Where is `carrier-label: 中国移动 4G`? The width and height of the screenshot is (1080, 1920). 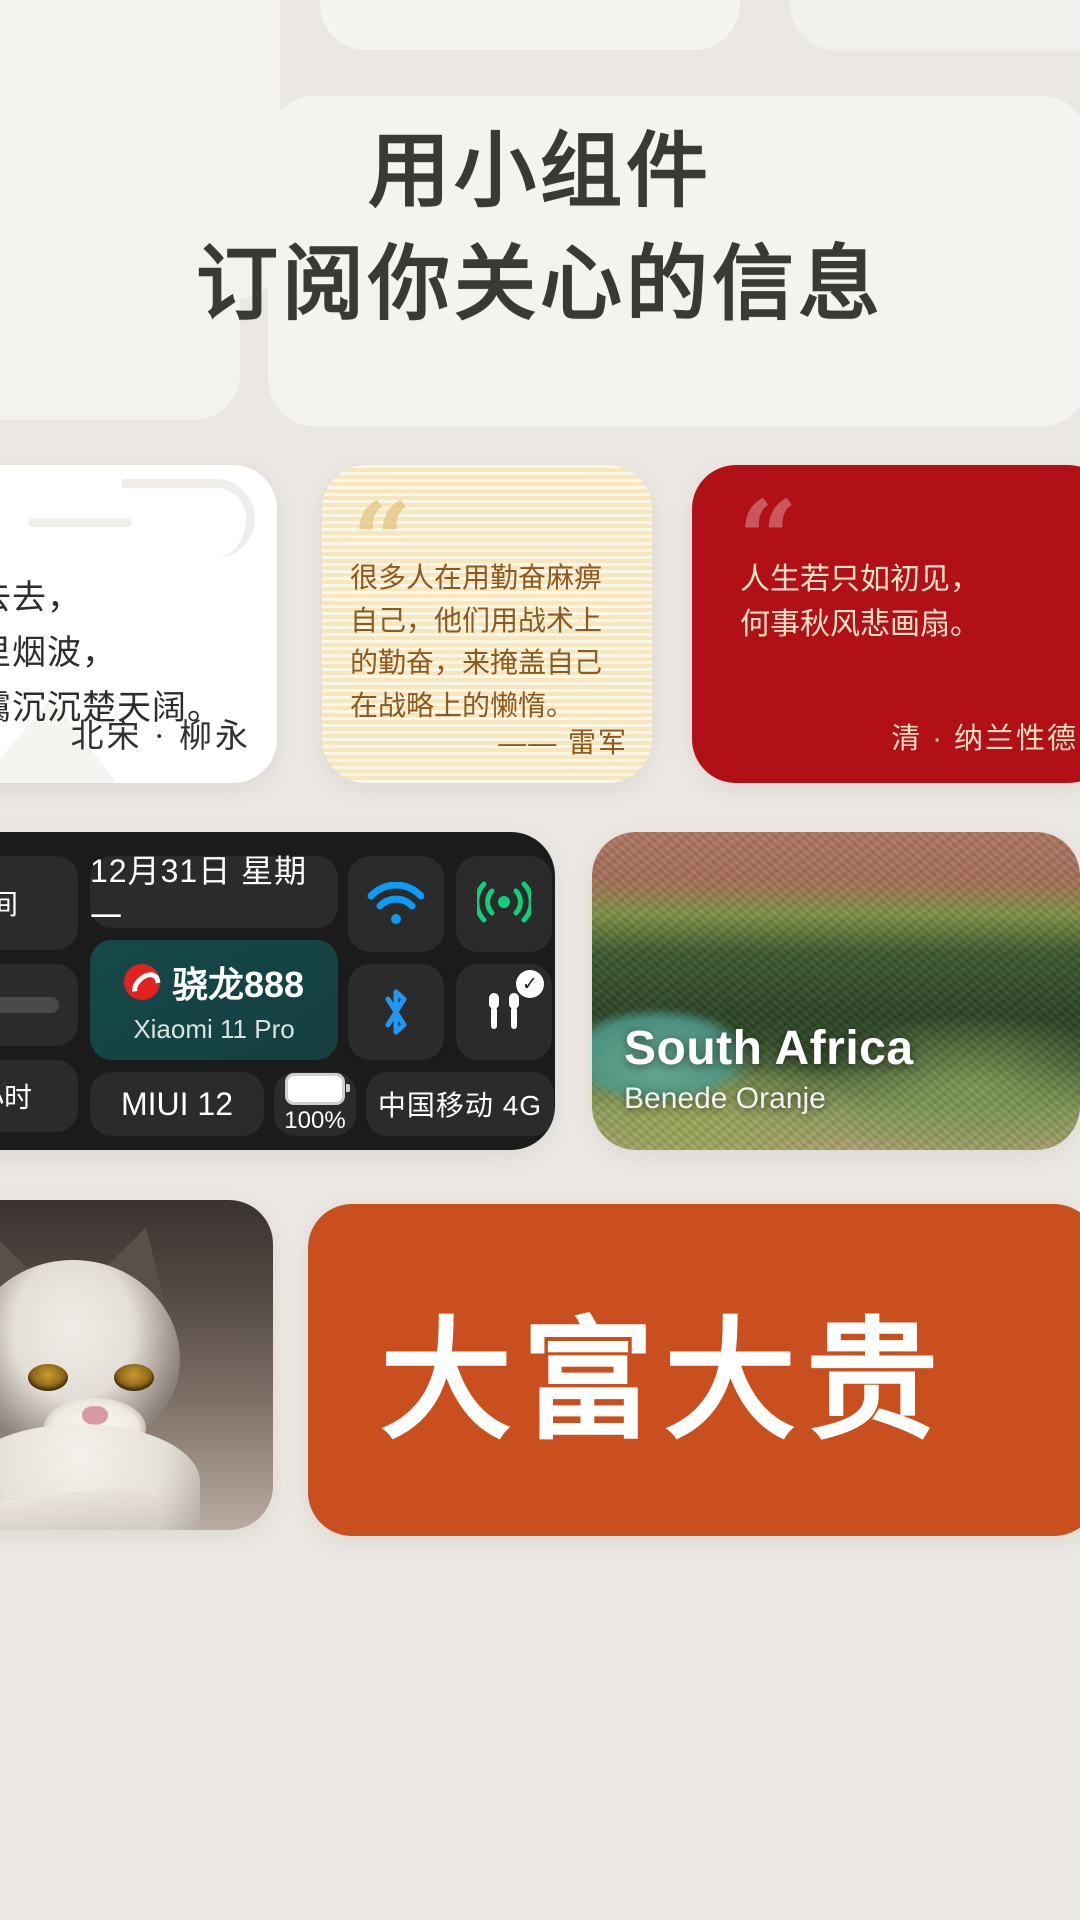 carrier-label: 中国移动 4G is located at coordinates (460, 1105).